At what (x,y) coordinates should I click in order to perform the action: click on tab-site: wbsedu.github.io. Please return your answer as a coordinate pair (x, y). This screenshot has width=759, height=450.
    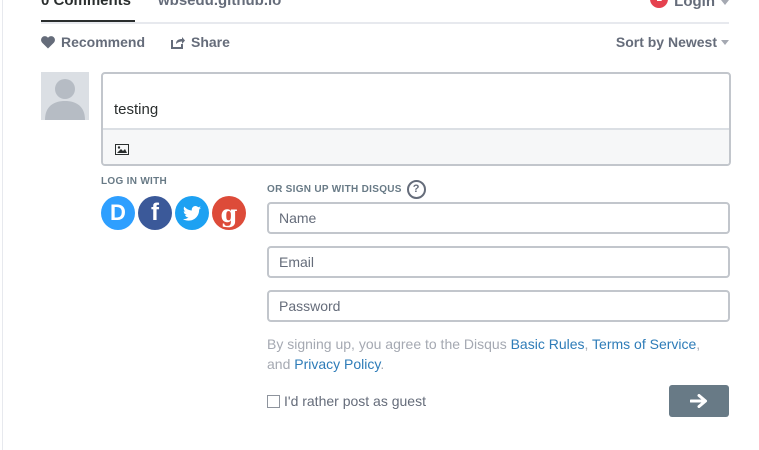
    Looking at the image, I should click on (219, 5).